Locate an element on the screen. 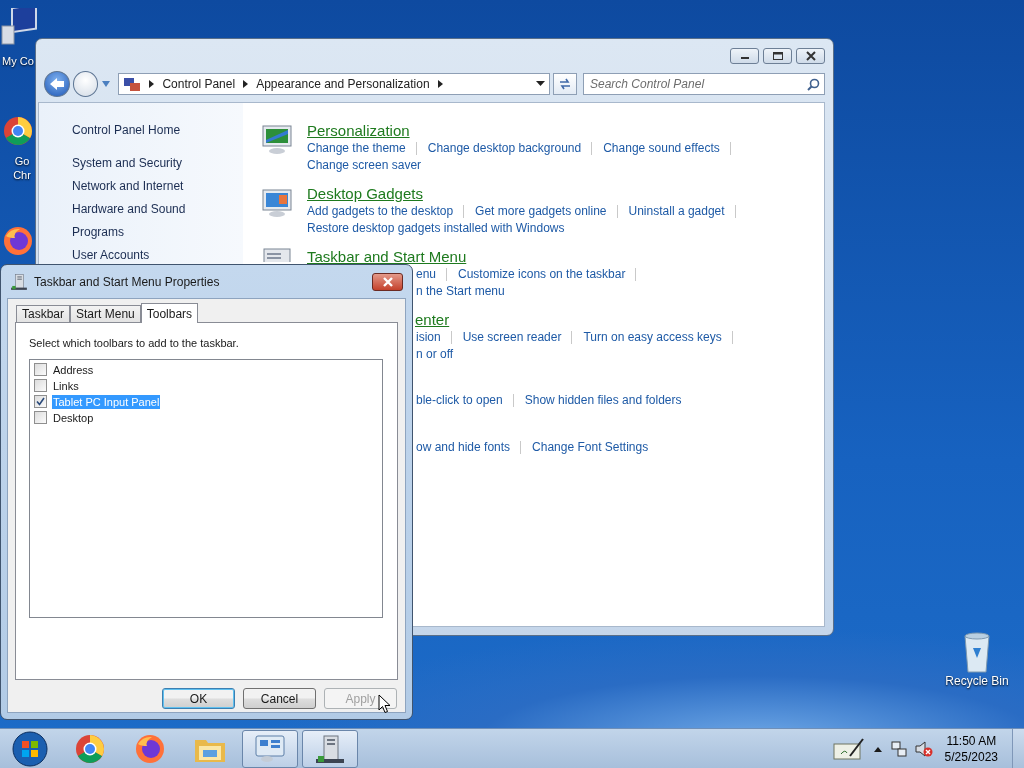  task-link: Change Font Settings is located at coordinates (590, 447).